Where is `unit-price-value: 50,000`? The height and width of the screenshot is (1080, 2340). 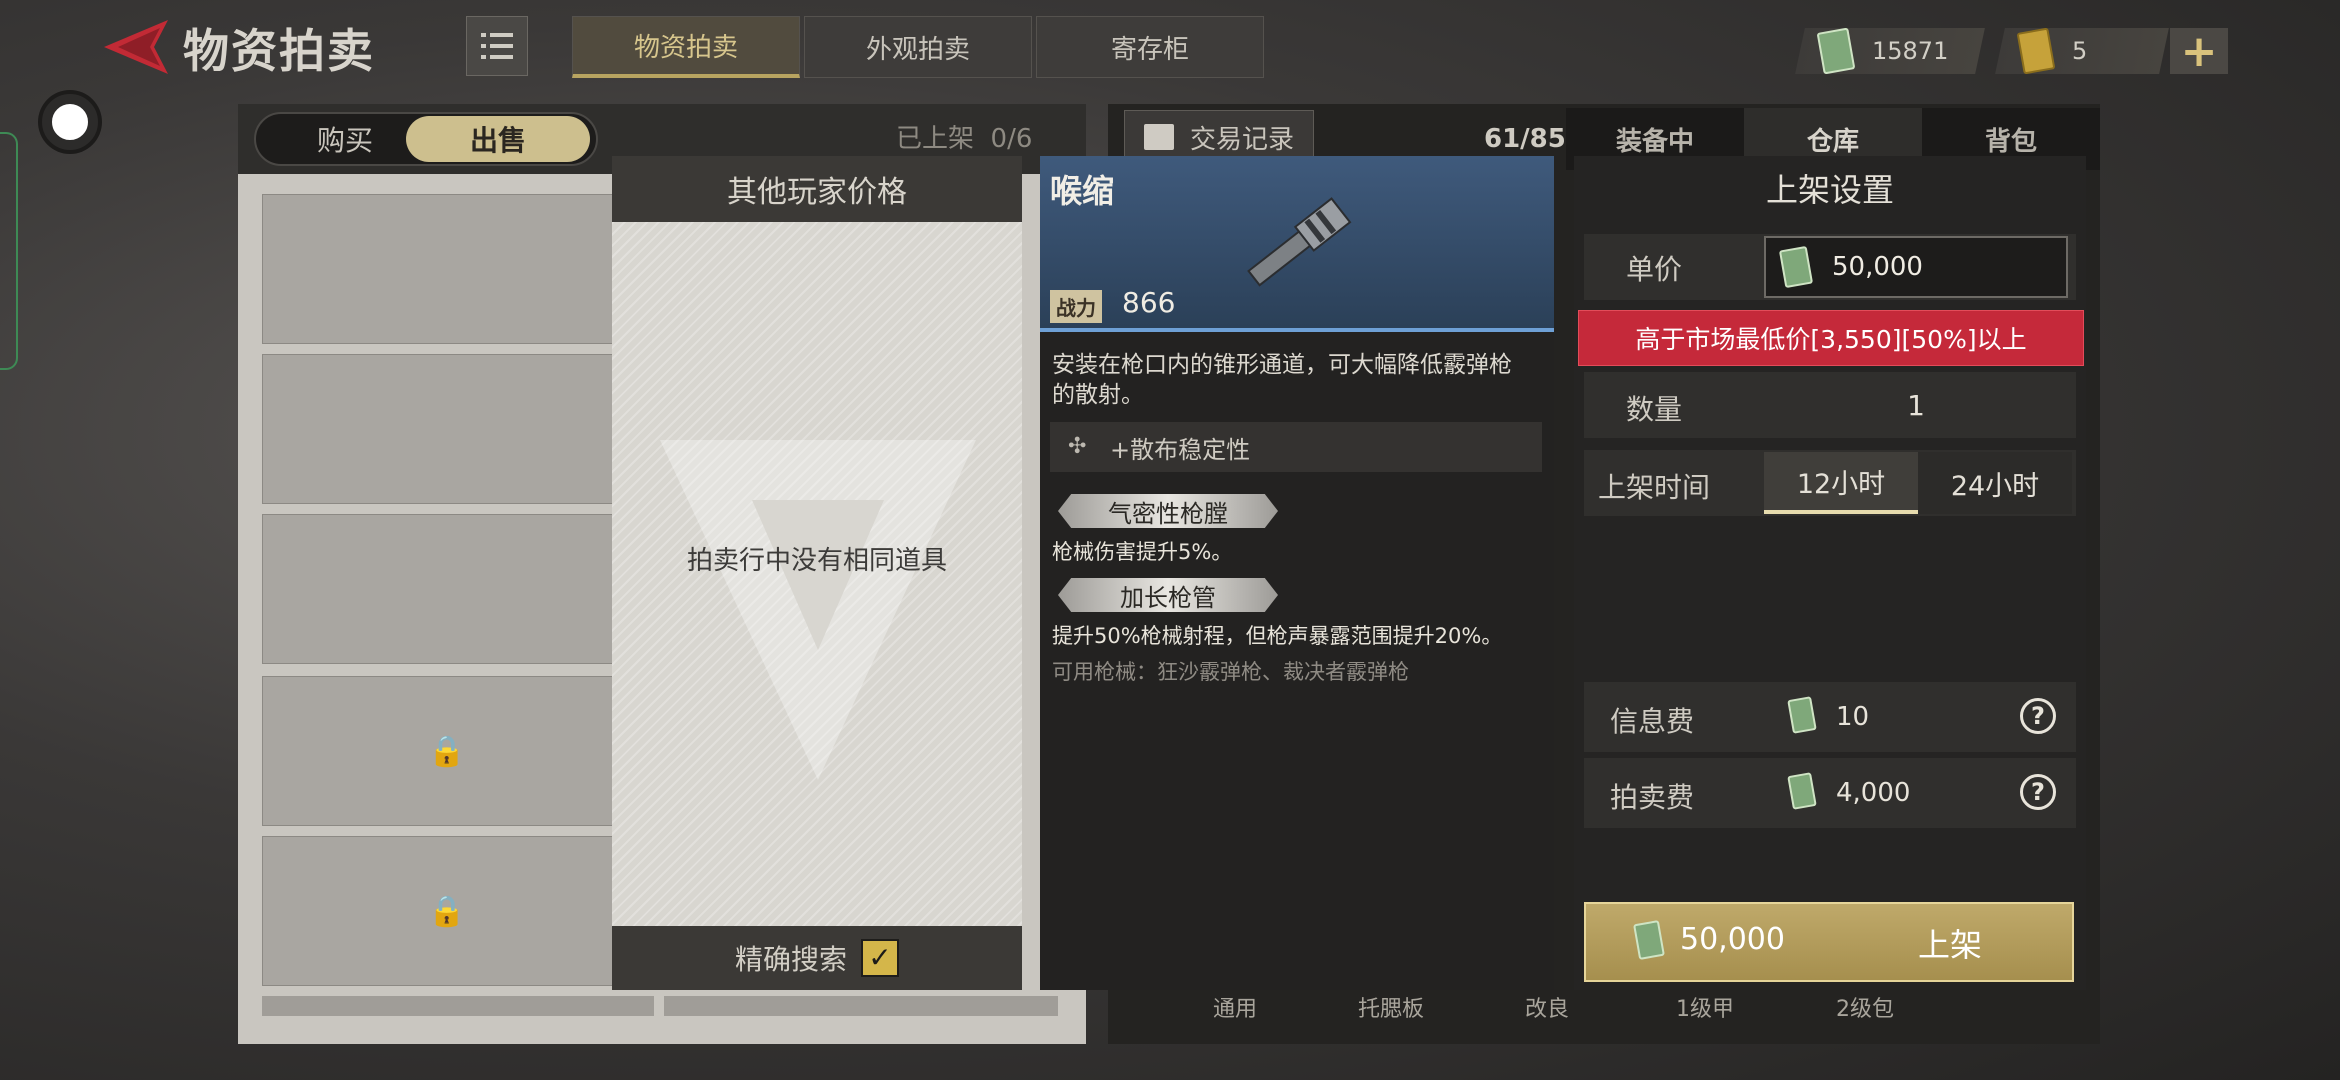 unit-price-value: 50,000 is located at coordinates (1877, 267).